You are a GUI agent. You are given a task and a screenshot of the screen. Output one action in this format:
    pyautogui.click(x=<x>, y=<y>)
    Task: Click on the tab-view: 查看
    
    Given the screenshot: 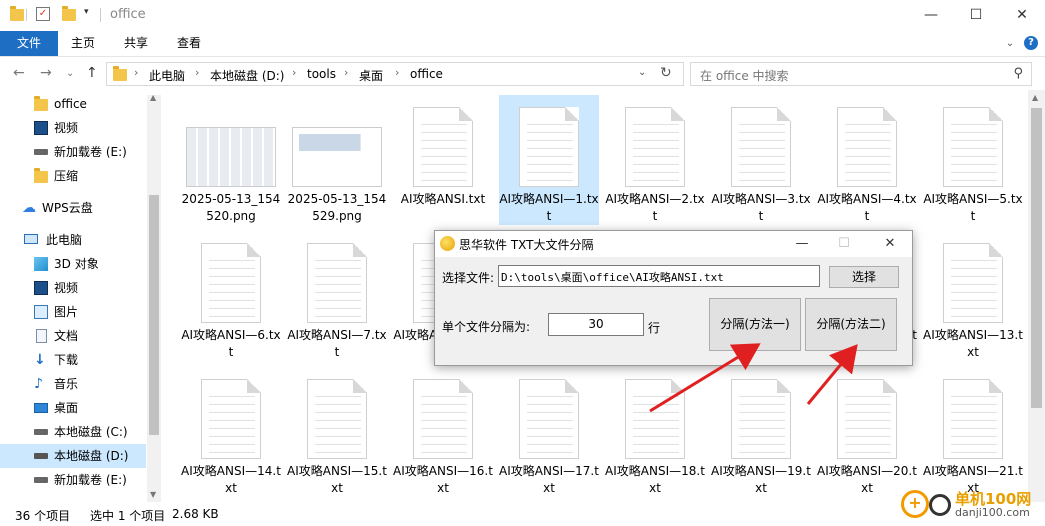 What is the action you would take?
    pyautogui.click(x=189, y=43)
    